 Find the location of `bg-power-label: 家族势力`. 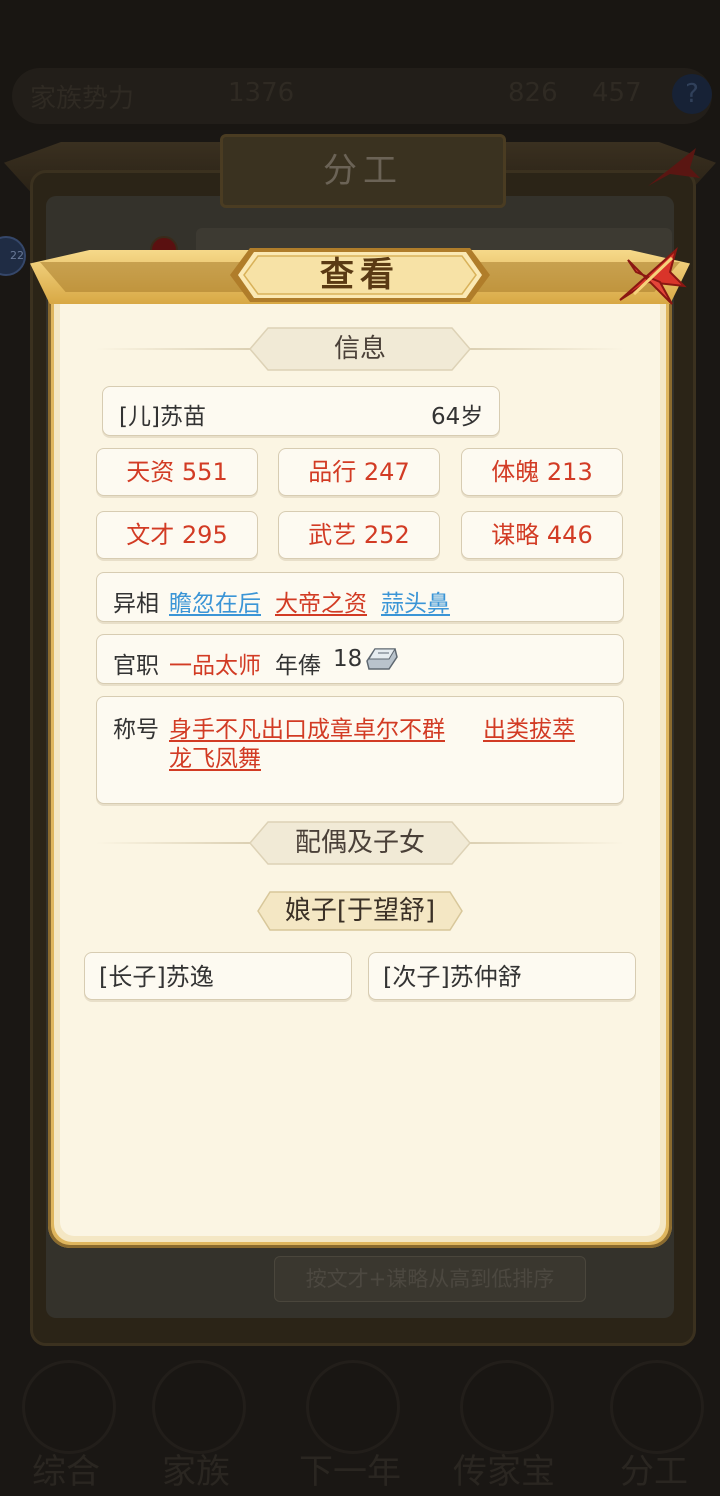

bg-power-label: 家族势力 is located at coordinates (82, 99).